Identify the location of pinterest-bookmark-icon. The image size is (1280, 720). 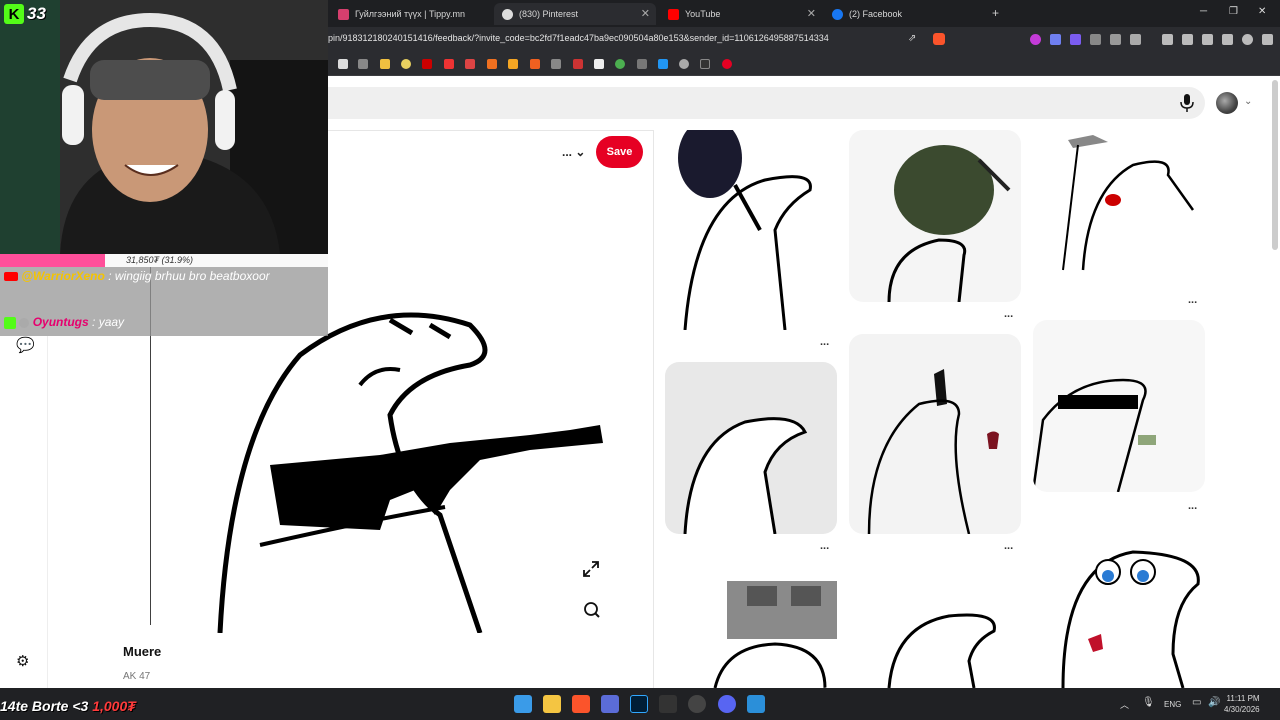
(727, 64).